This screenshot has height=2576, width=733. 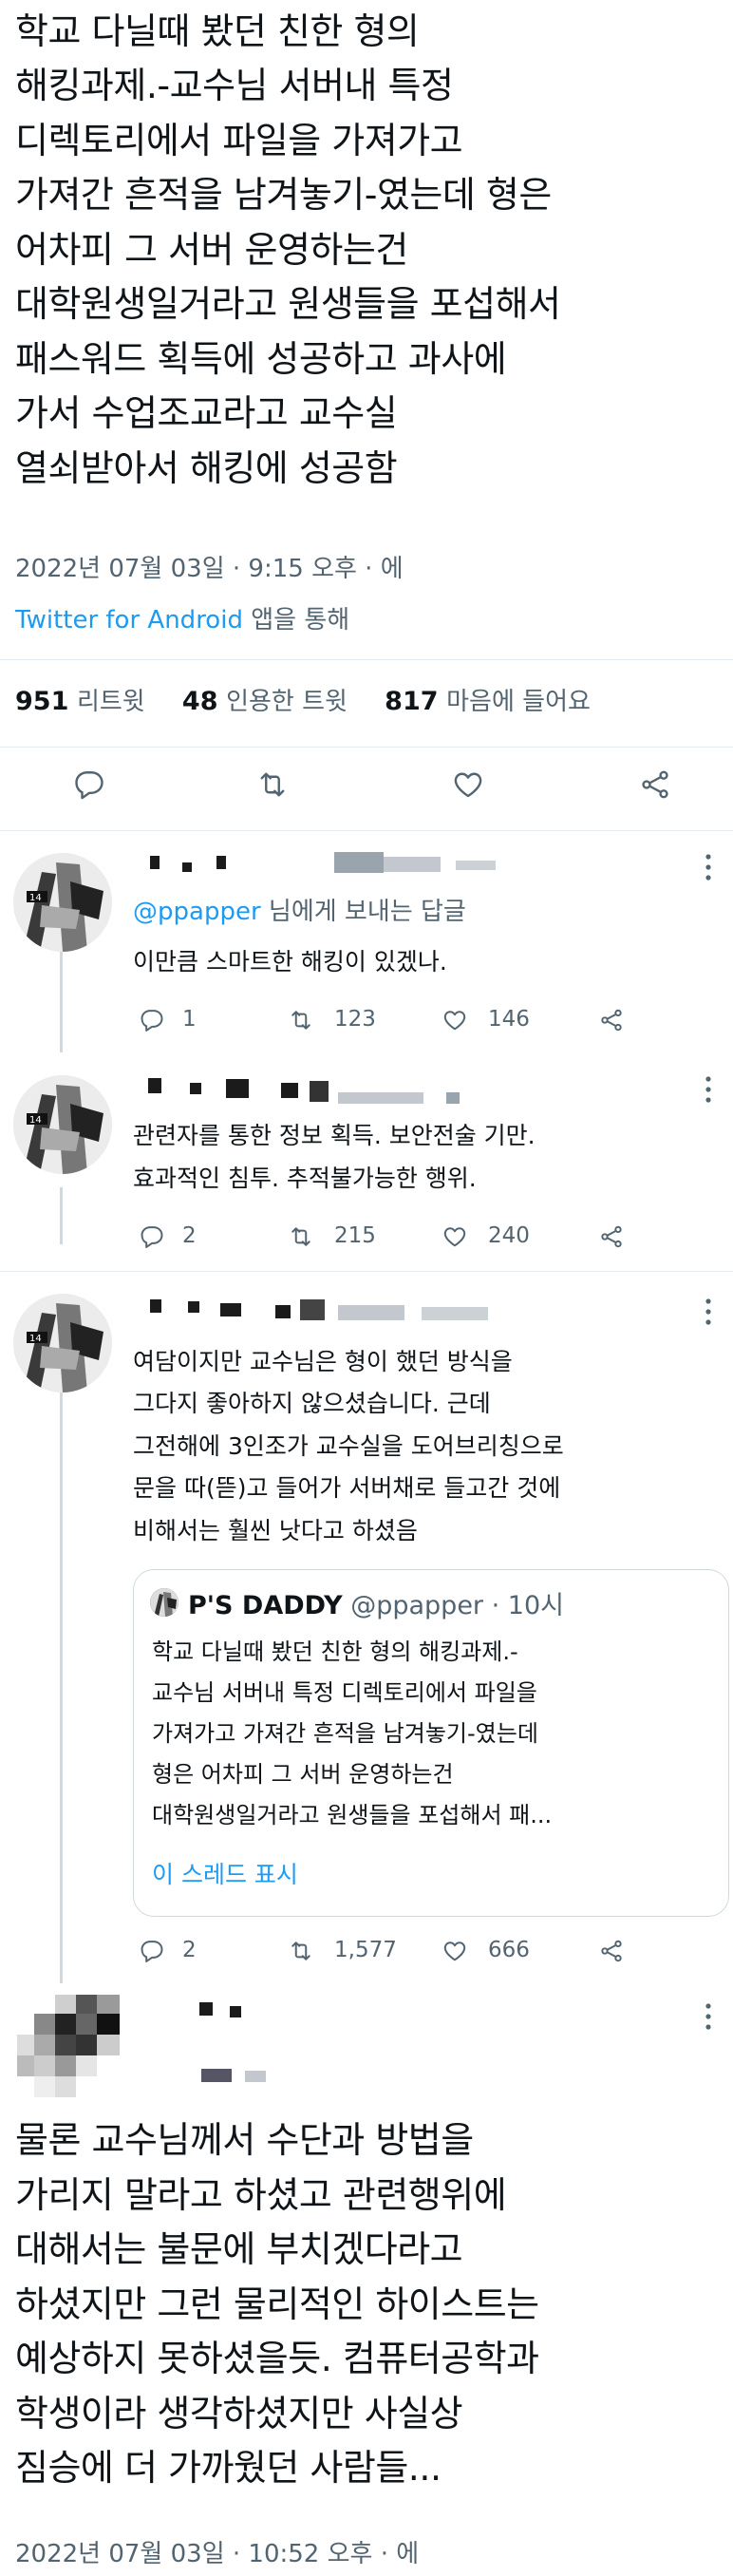 I want to click on tweet-timestamp: 2022년 07월 03일 · 10:52 오후 · 에, so click(x=217, y=2551).